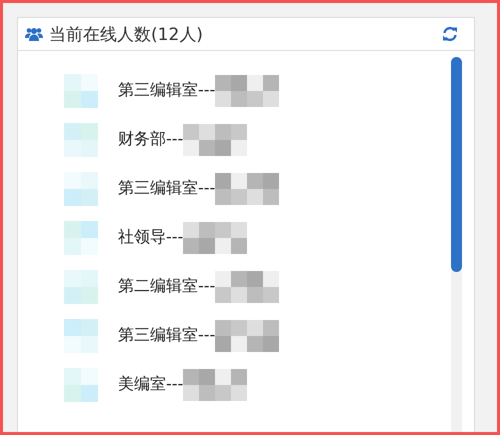  What do you see at coordinates (151, 384) in the screenshot?
I see `user-name: 美编室---` at bounding box center [151, 384].